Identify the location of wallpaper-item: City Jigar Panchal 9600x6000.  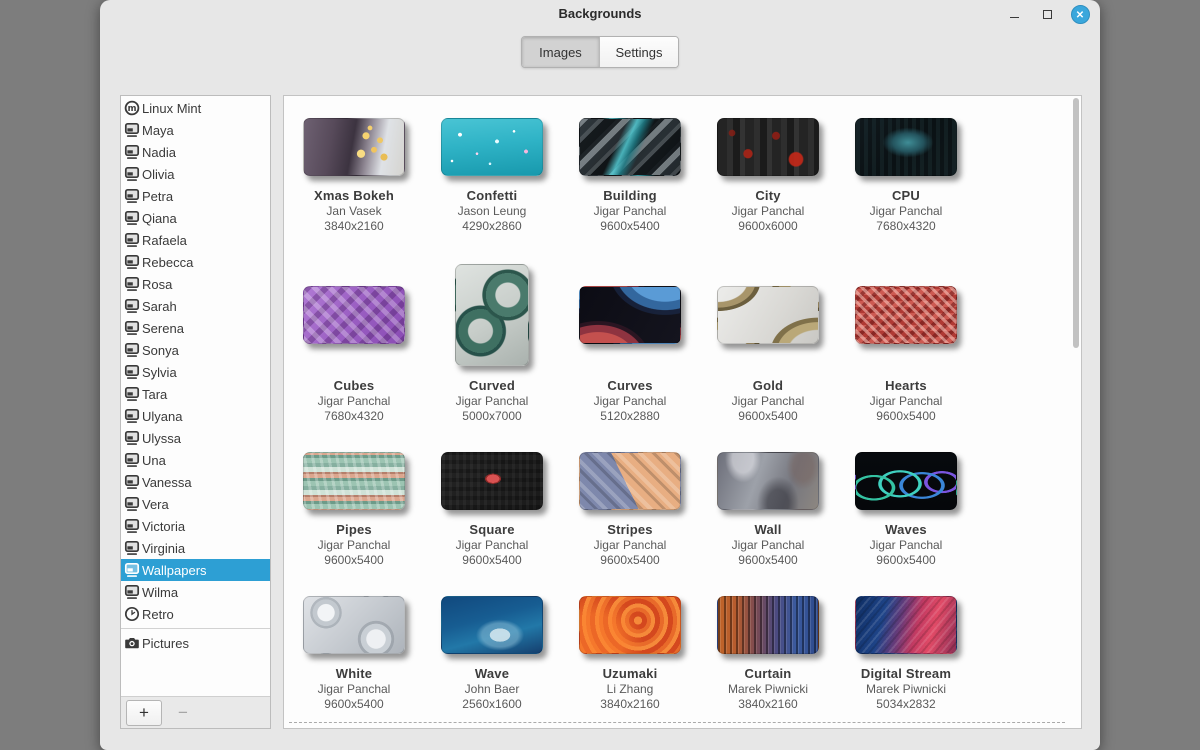
(768, 176).